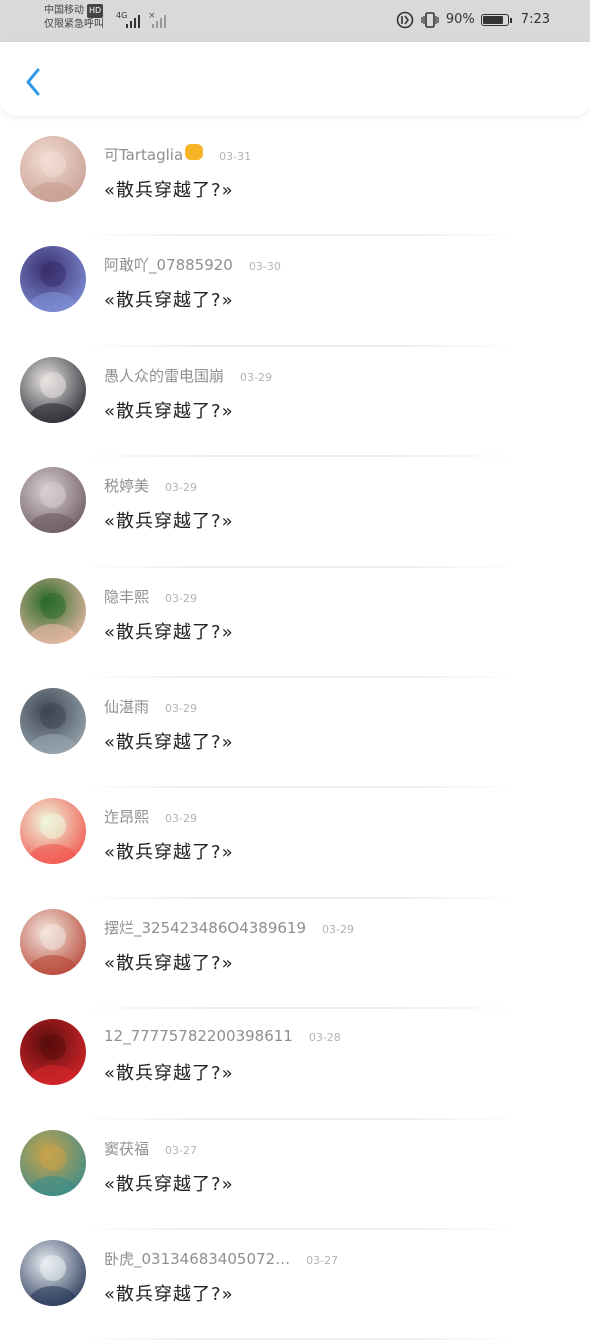  Describe the element at coordinates (295, 512) in the screenshot. I see `comment-item: 税婷美 03-29 «散兵穿越了?»` at that location.